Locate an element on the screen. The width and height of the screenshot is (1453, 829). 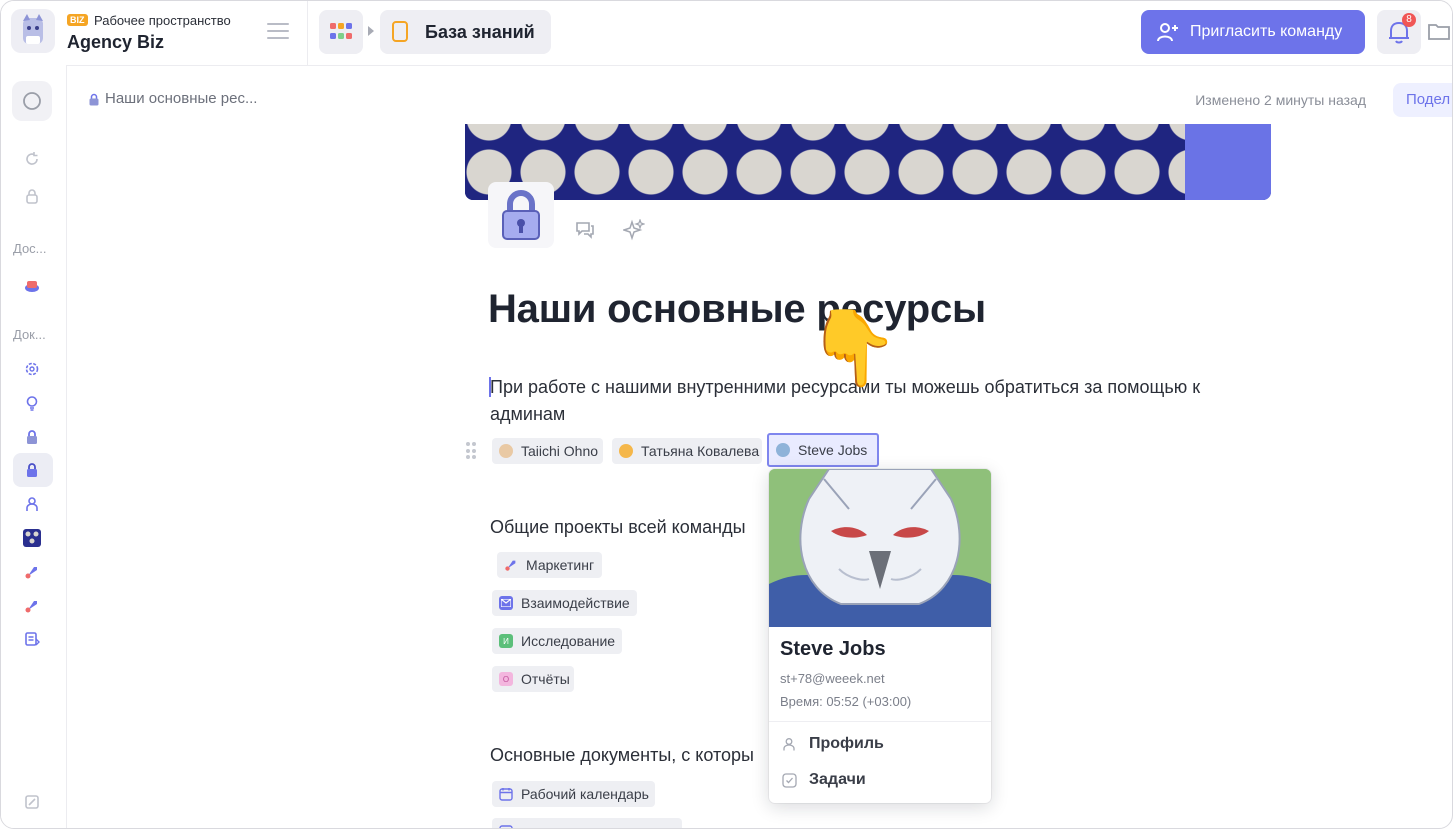
mention-chip-selected: Steve Jobs is located at coordinates (823, 450).